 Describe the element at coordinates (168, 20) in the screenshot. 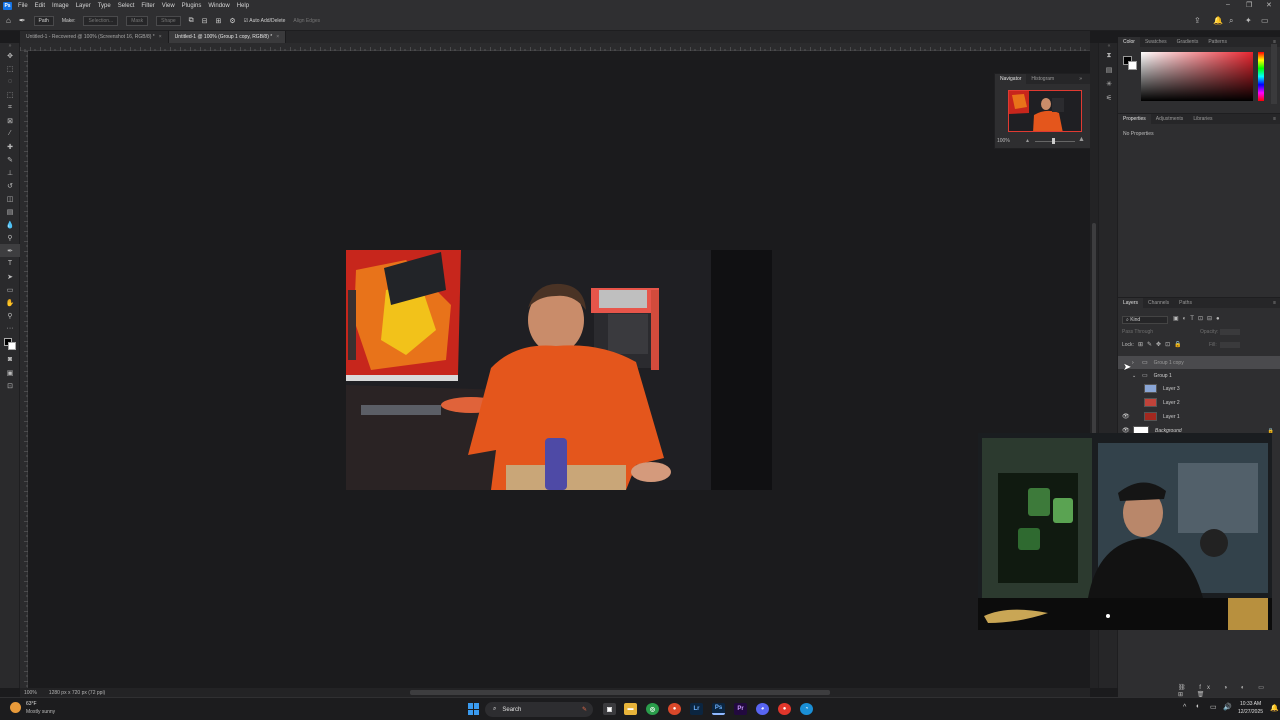

I see `make-shape-button: Shape` at that location.